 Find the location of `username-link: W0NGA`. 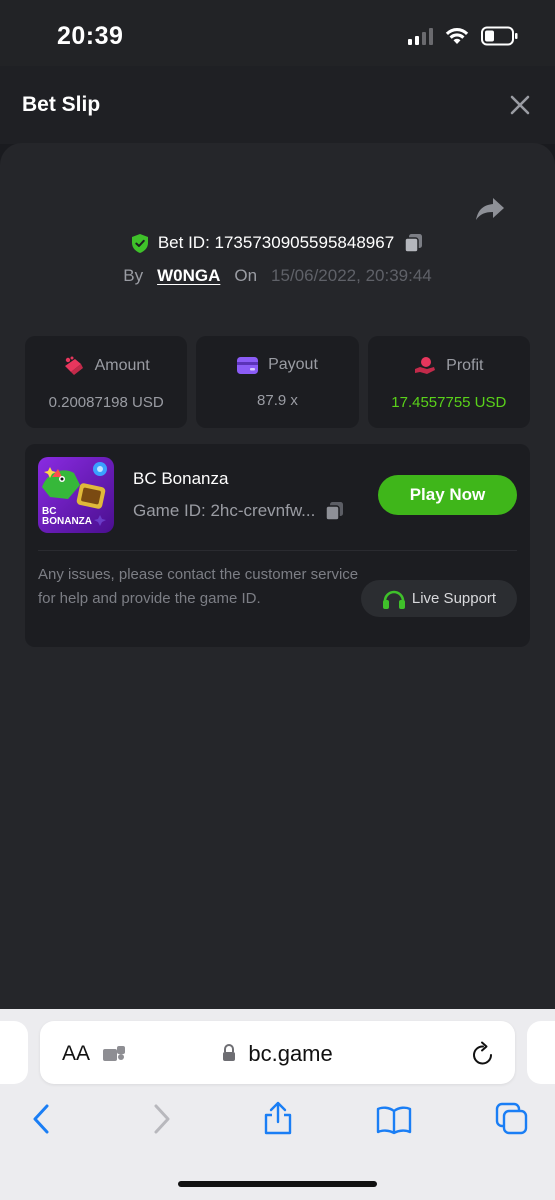

username-link: W0NGA is located at coordinates (188, 276).